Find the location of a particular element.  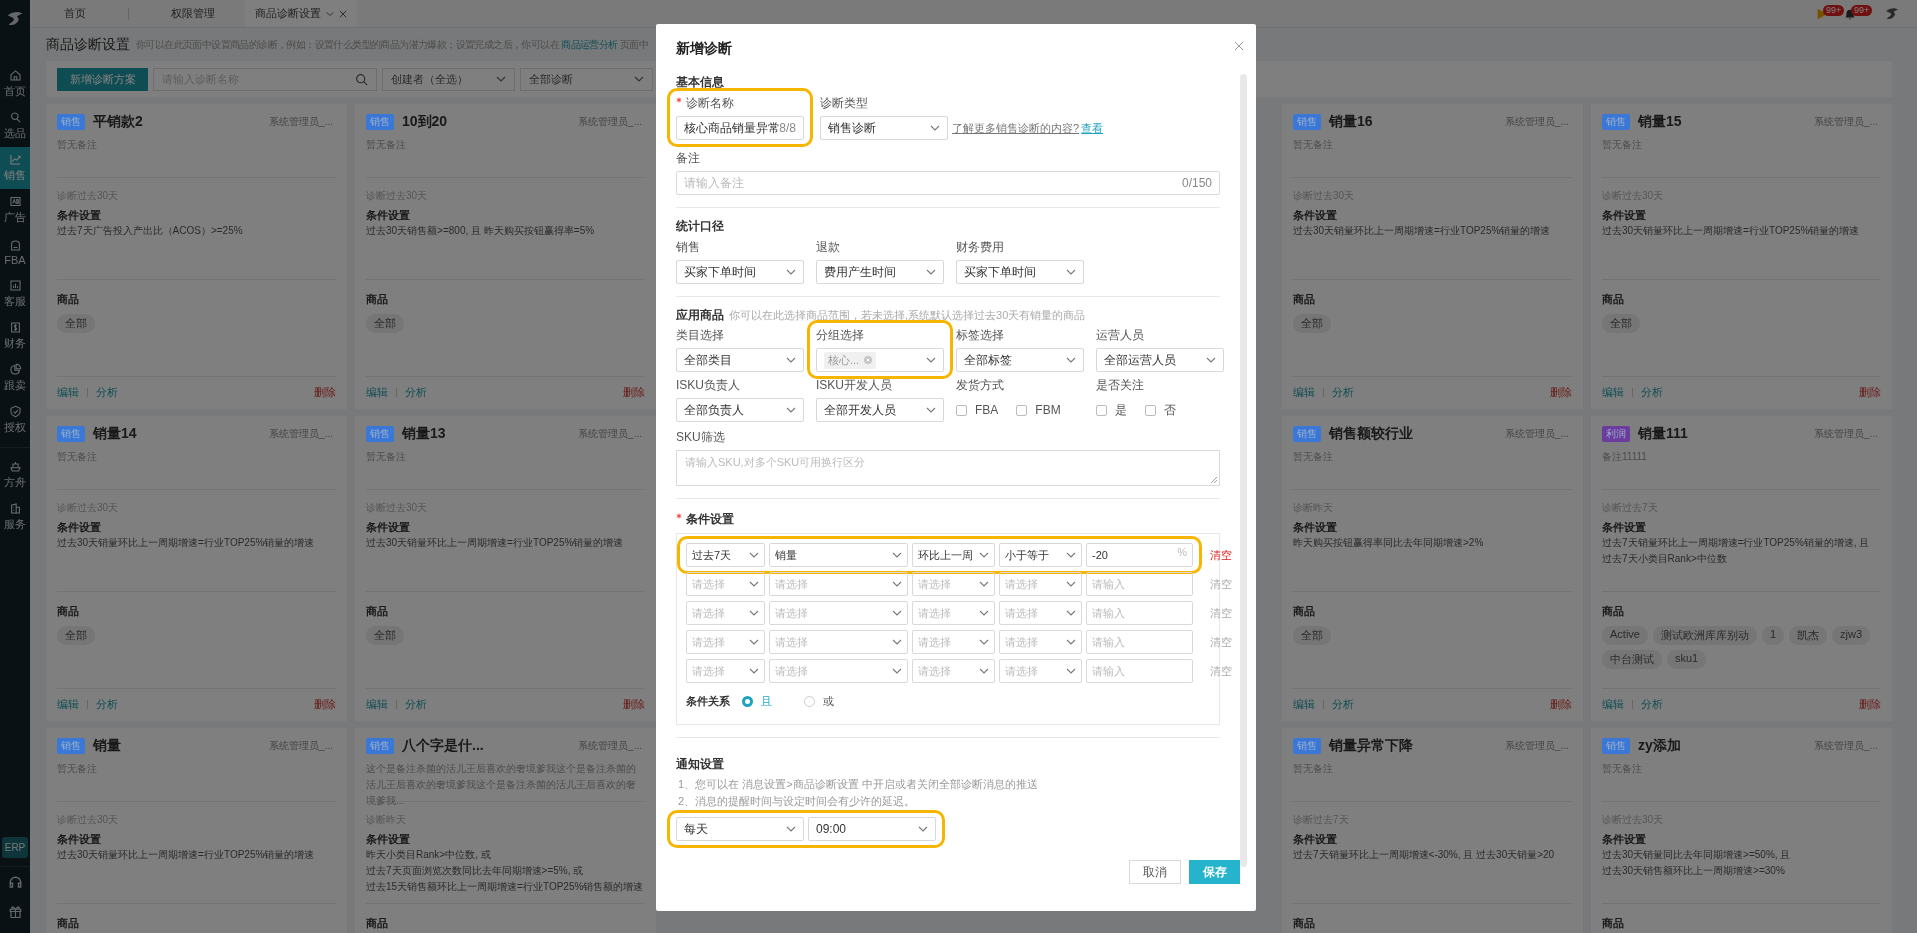

sidebar-item: 授权 is located at coordinates (15, 420).